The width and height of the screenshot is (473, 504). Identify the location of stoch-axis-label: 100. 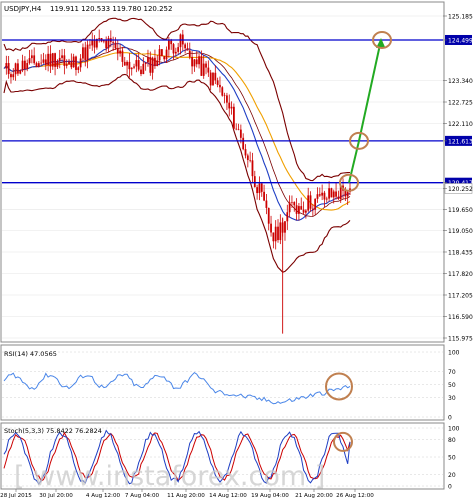
(454, 429).